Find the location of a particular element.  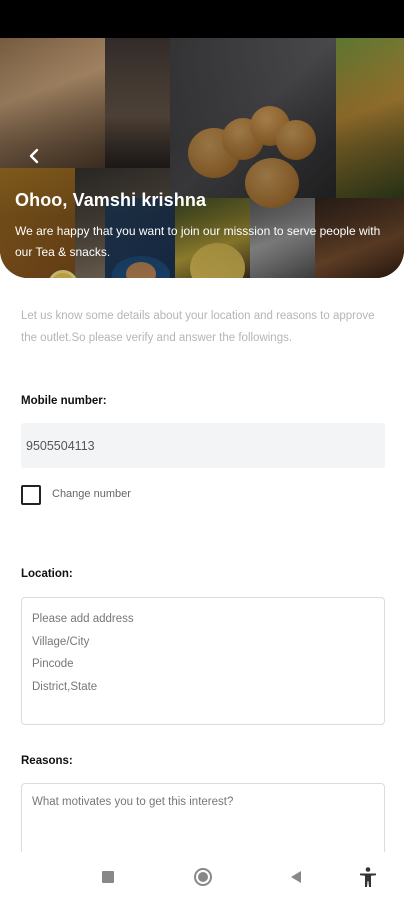

system-nav-bar is located at coordinates (202, 876).